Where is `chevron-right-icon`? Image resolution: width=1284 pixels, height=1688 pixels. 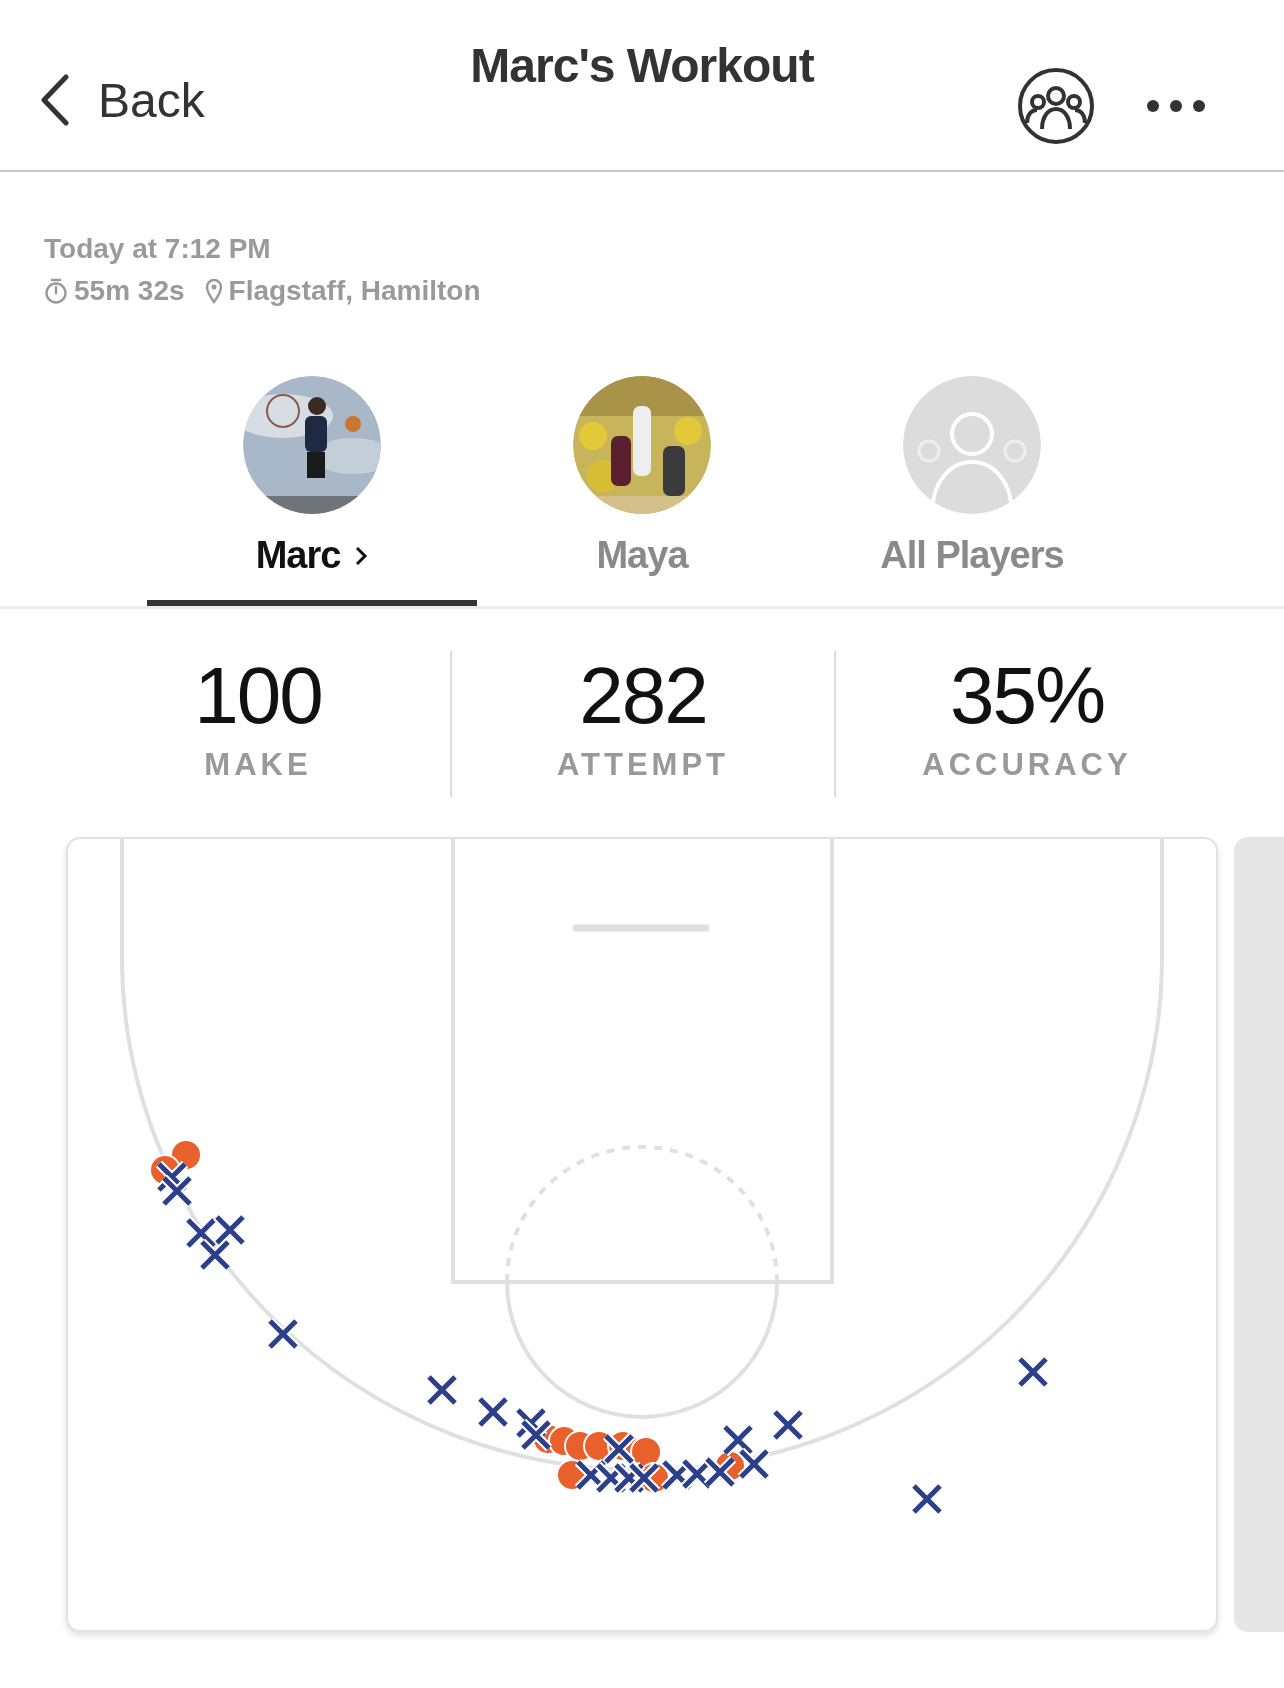
chevron-right-icon is located at coordinates (361, 555).